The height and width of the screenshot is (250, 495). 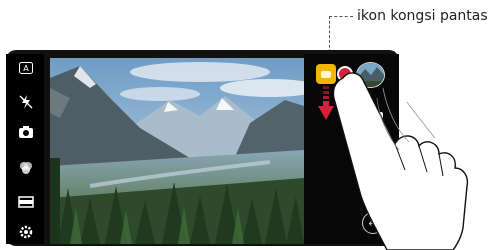 I want to click on aspect-ratio-icon, so click(x=26, y=202).